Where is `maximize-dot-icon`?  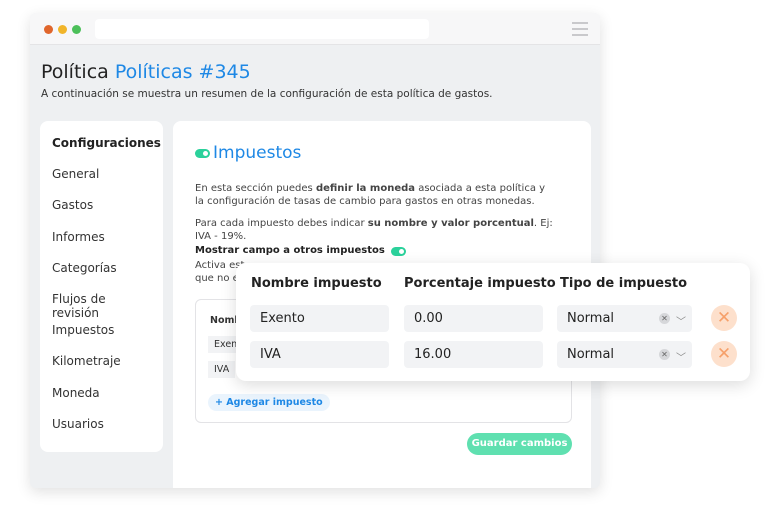
maximize-dot-icon is located at coordinates (76, 29).